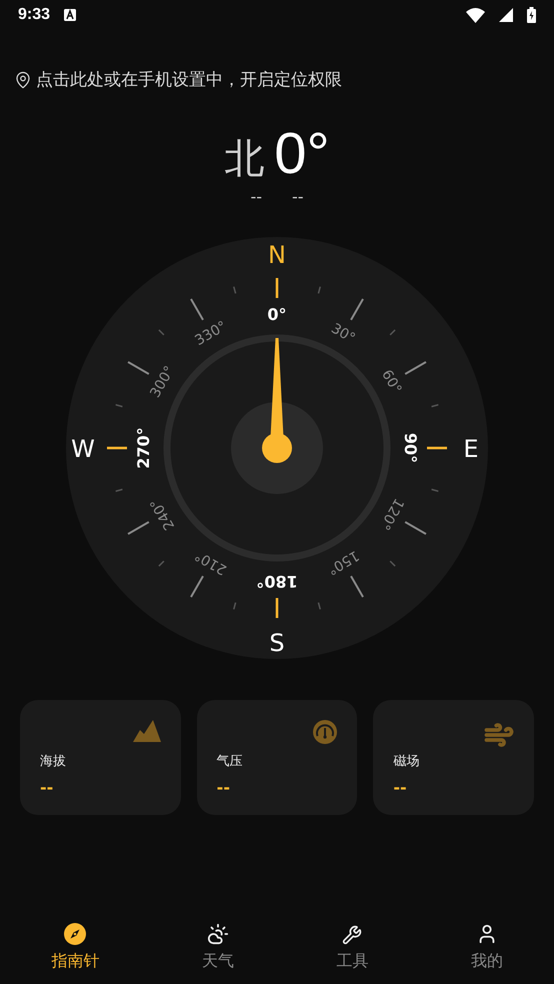 The width and height of the screenshot is (554, 984). I want to click on cardinal-label: N, so click(277, 255).